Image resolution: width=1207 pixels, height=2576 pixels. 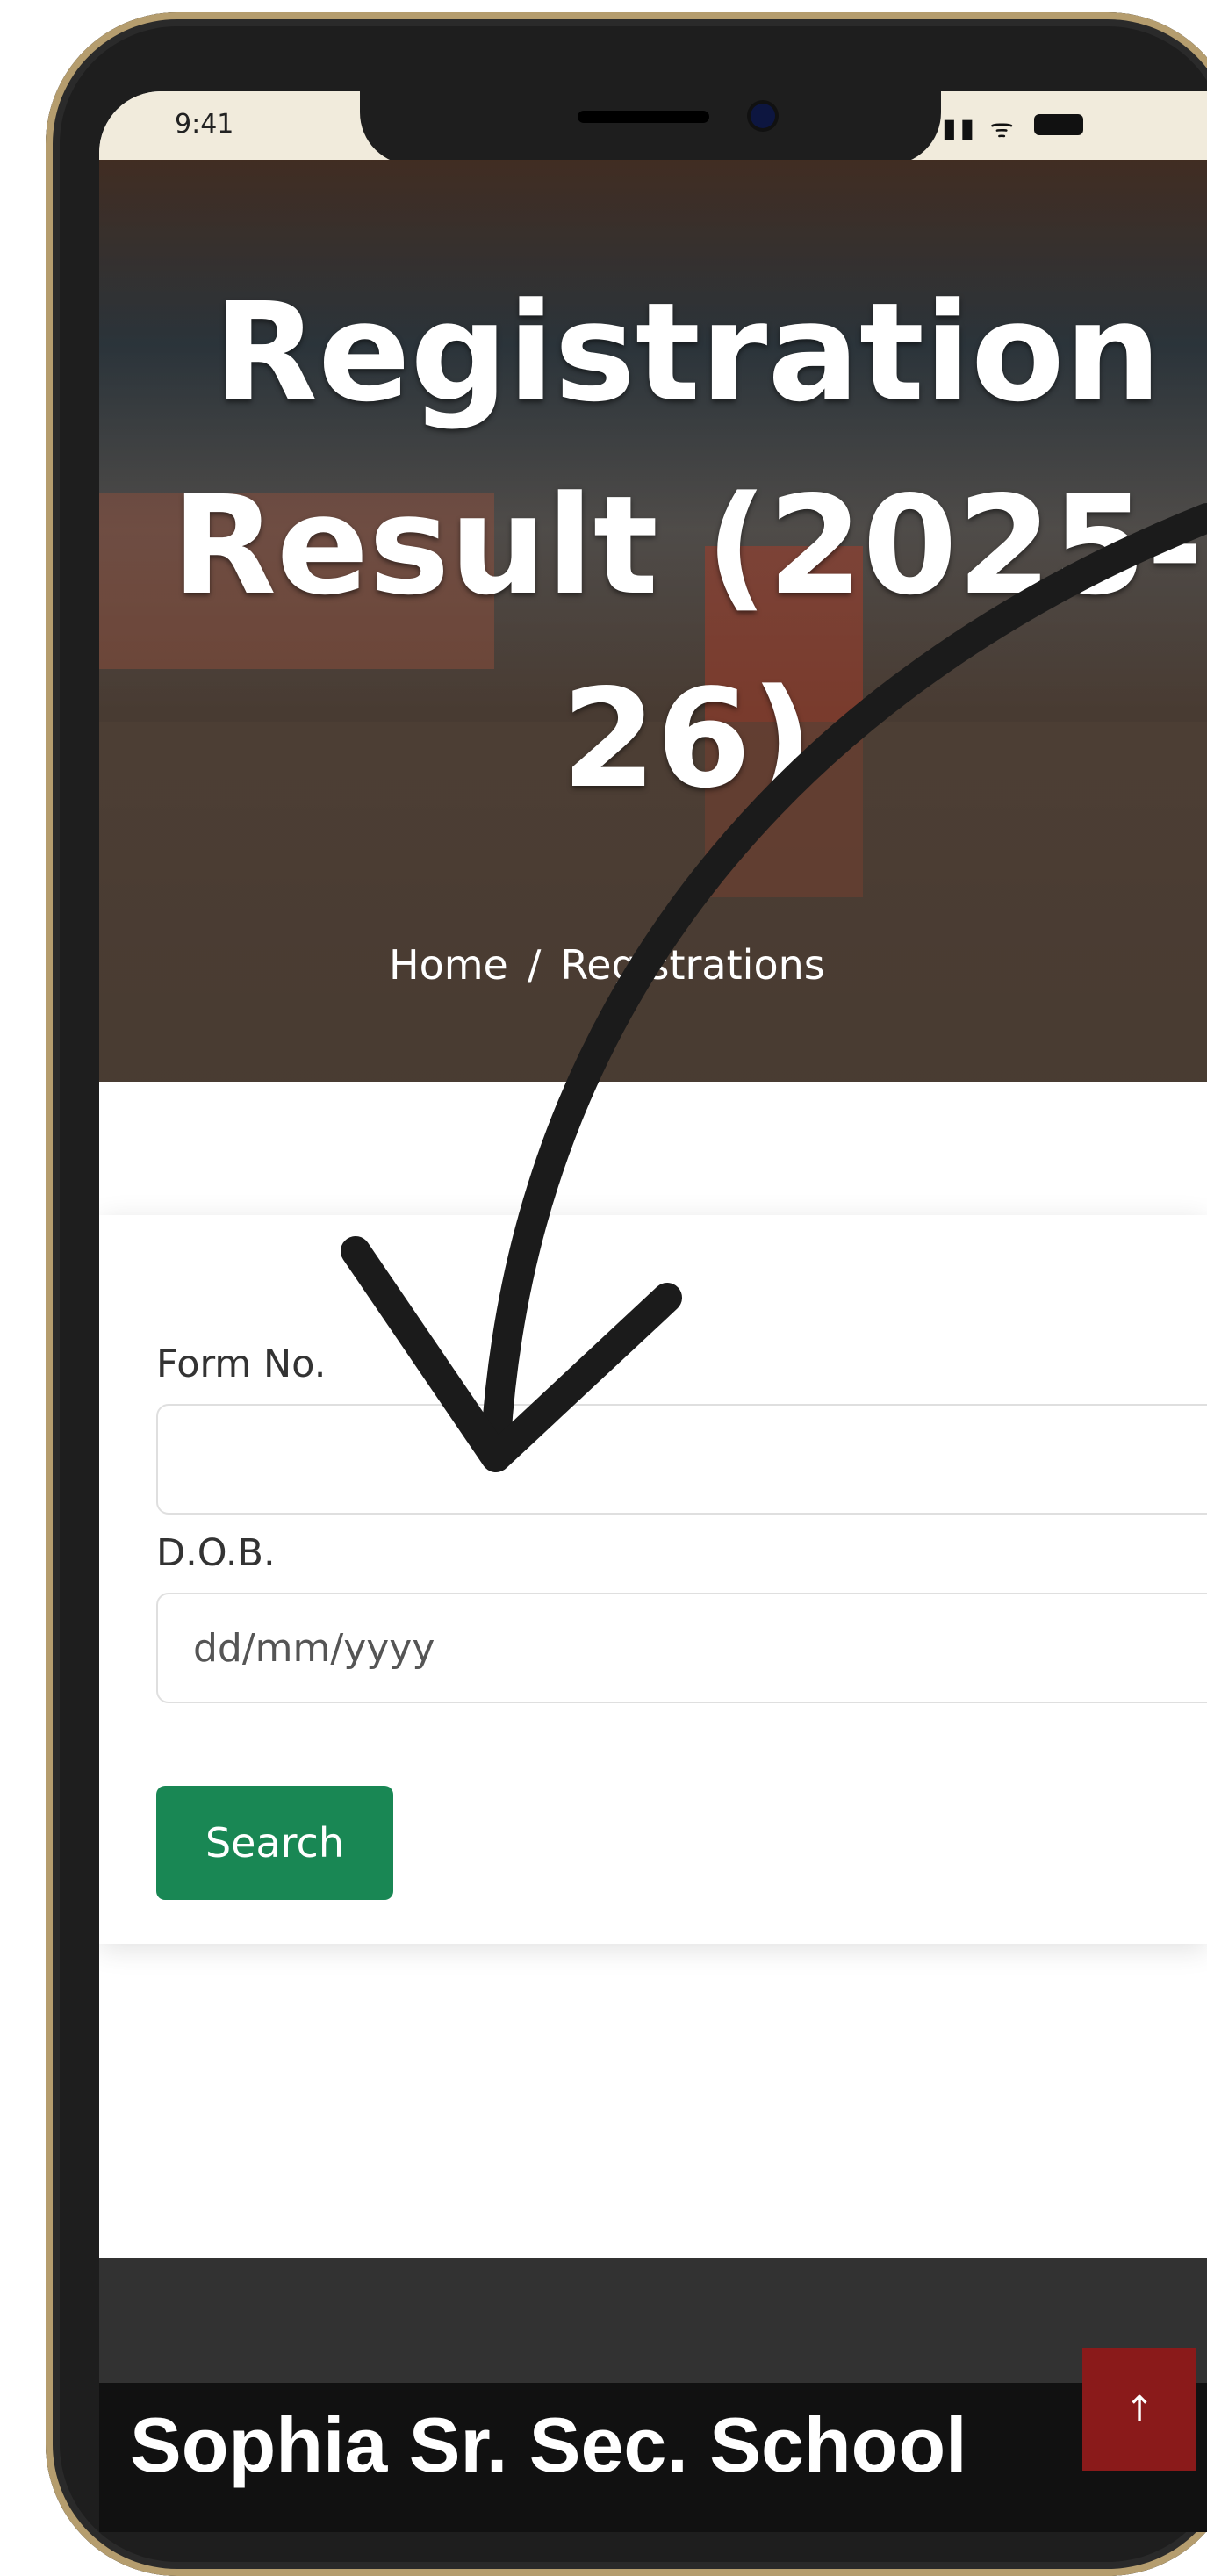 I want to click on dob-label: D.O.B., so click(x=216, y=1553).